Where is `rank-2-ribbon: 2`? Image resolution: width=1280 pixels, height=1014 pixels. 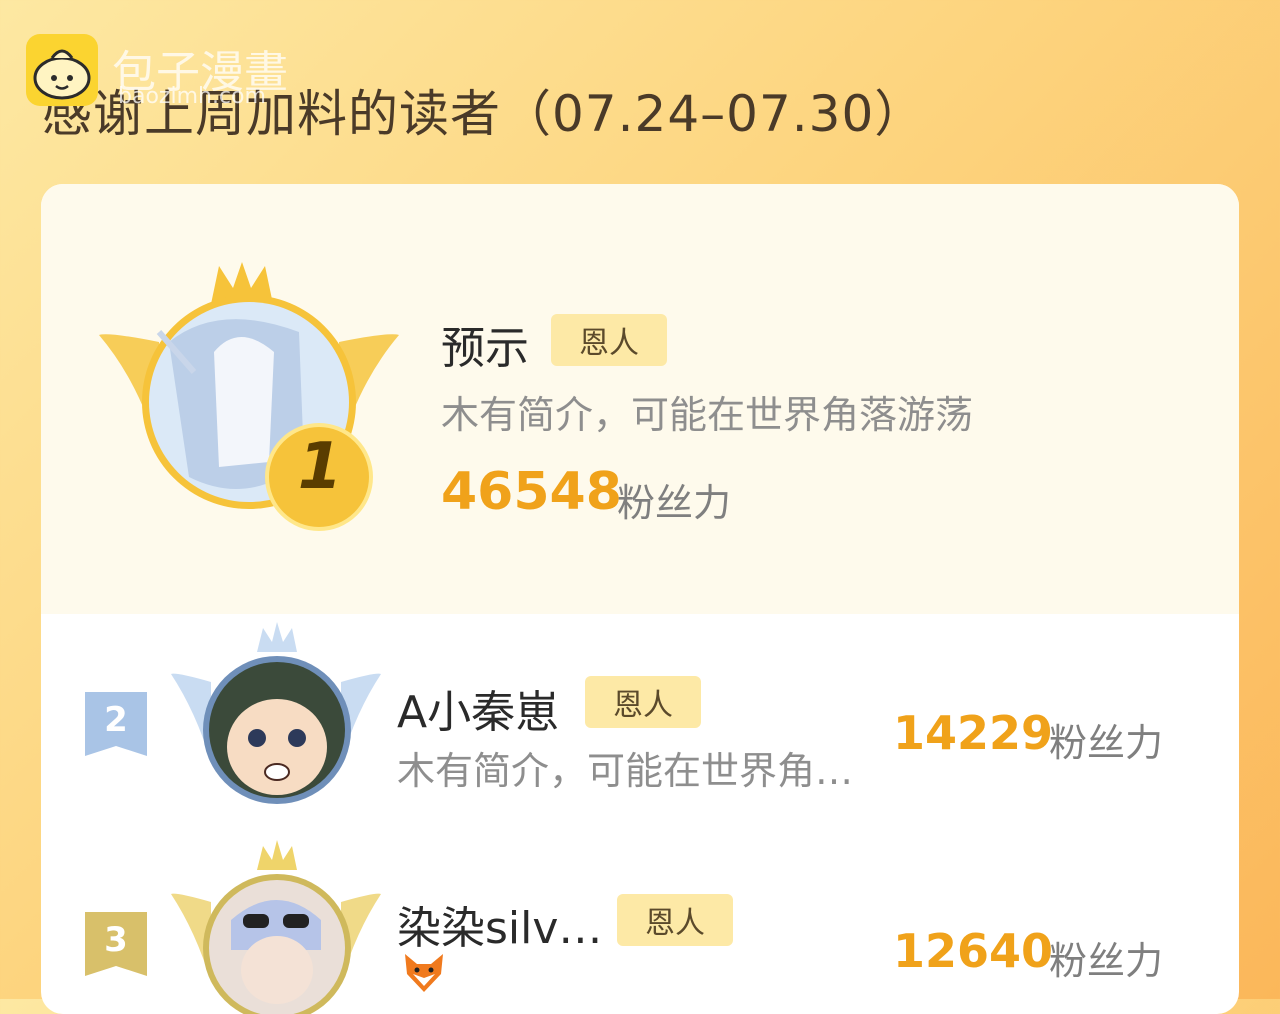
rank-2-ribbon: 2 is located at coordinates (116, 724).